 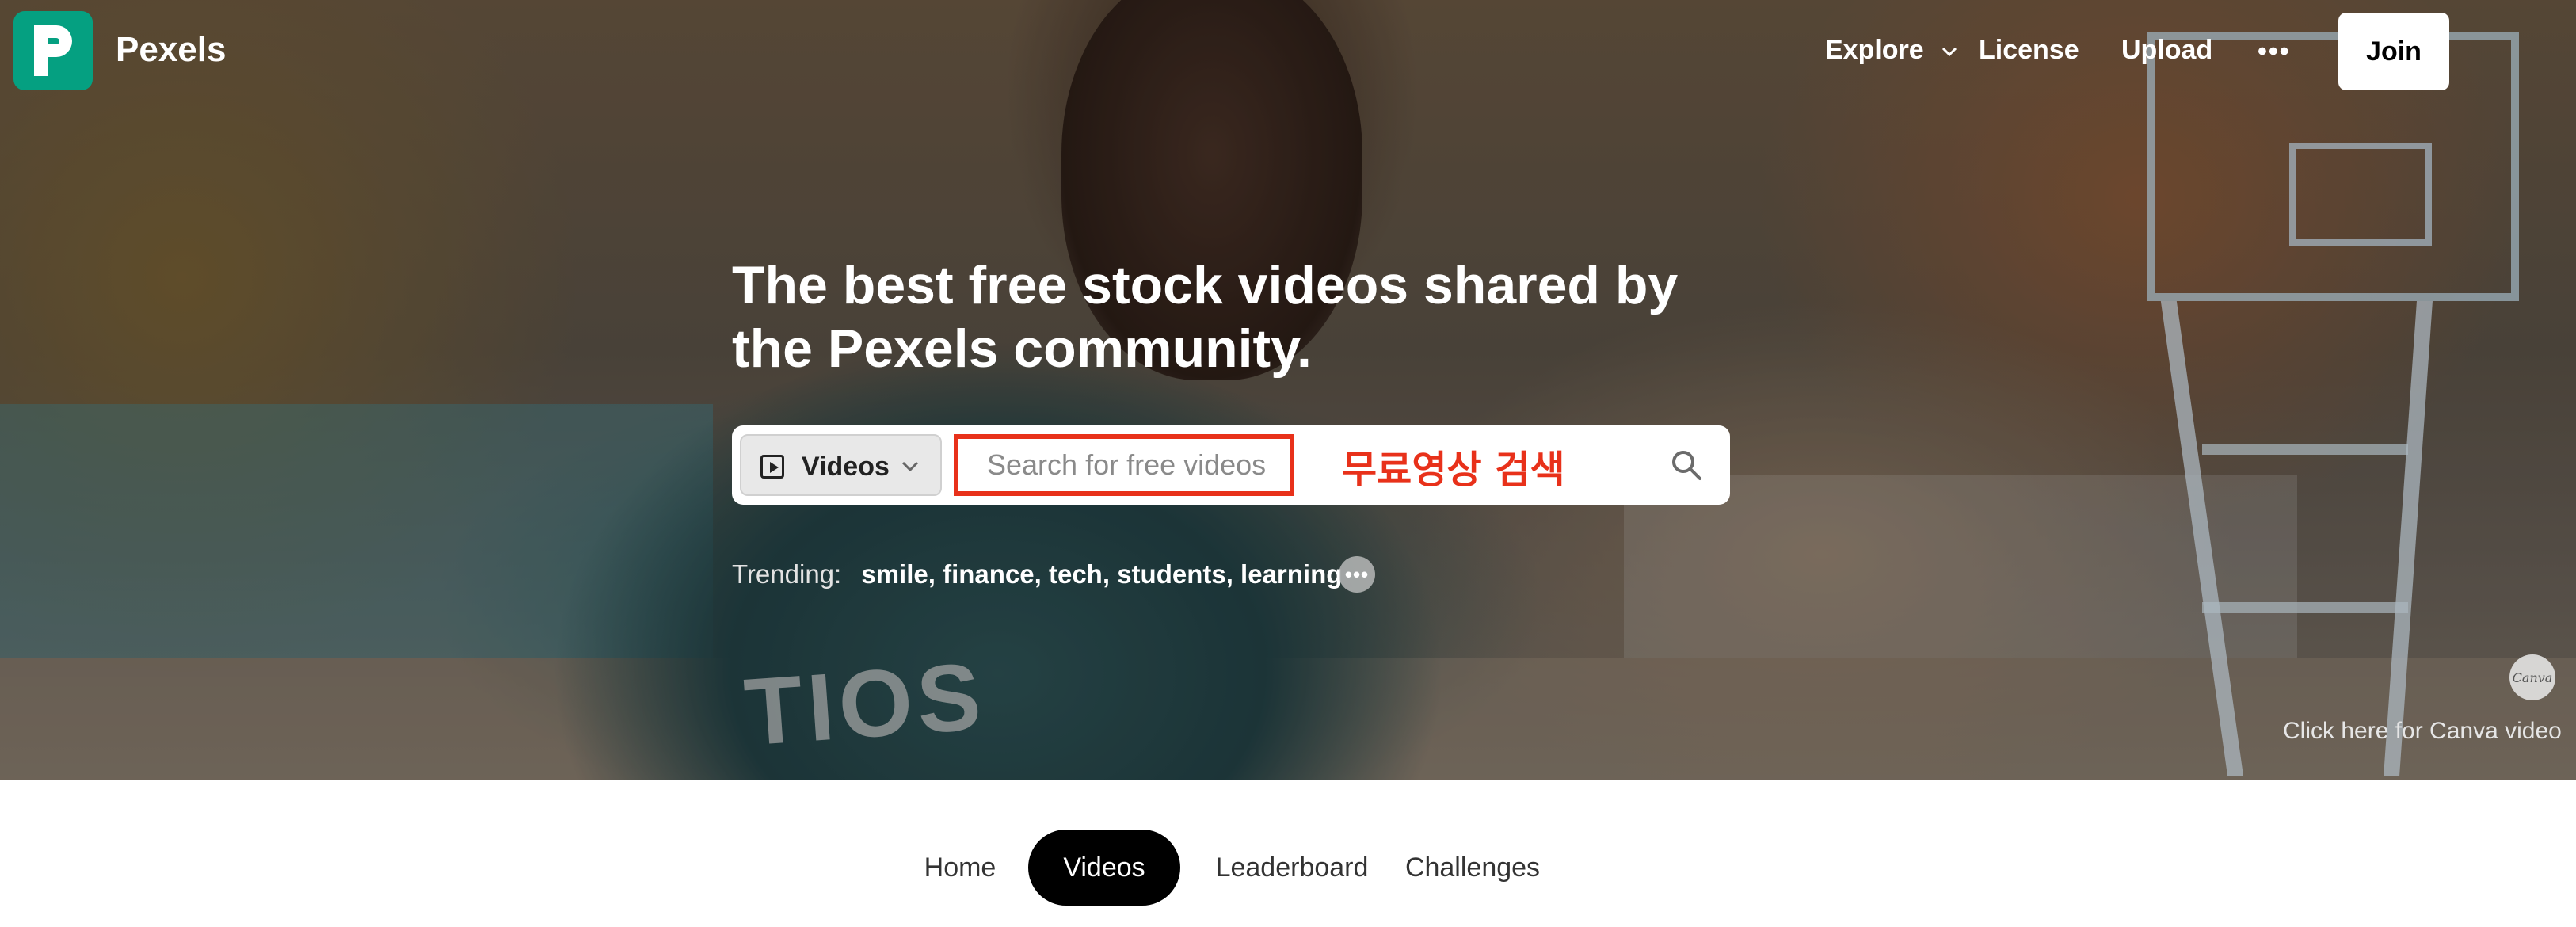 I want to click on media-type-dropdown: Videos, so click(x=841, y=465).